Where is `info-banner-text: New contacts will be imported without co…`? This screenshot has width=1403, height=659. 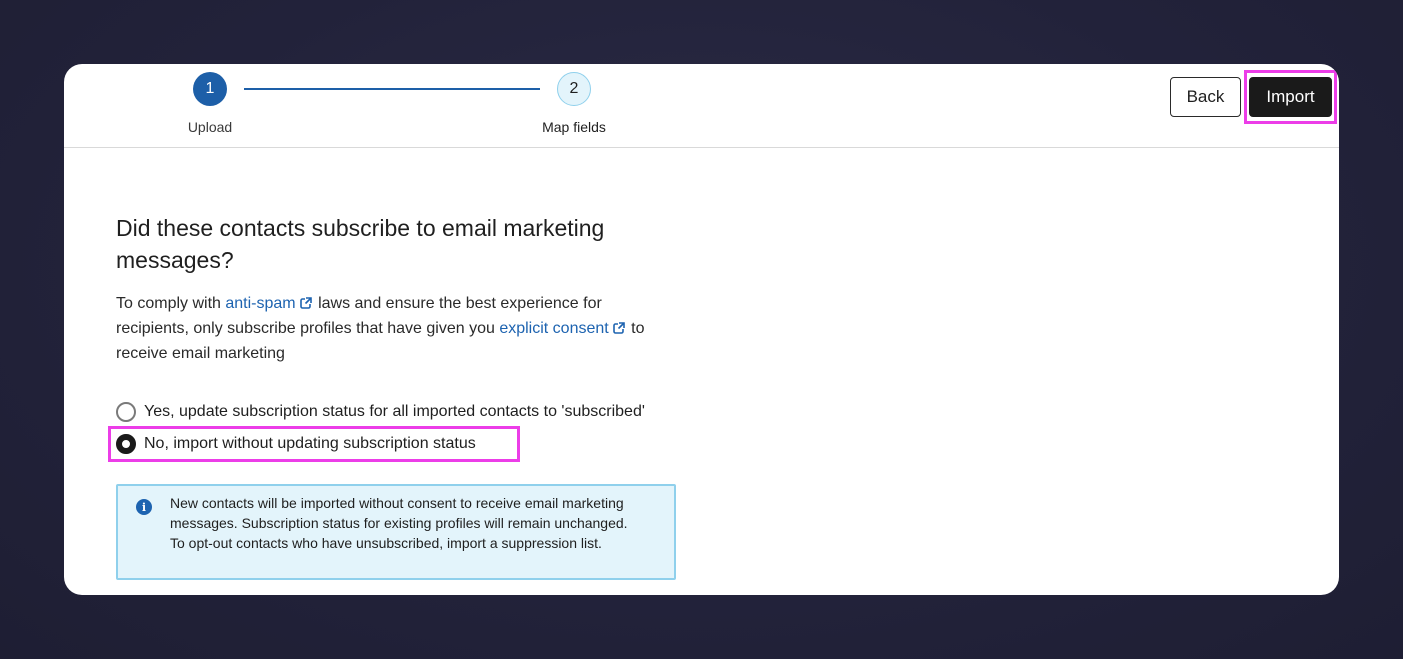 info-banner-text: New contacts will be imported without co… is located at coordinates (399, 523).